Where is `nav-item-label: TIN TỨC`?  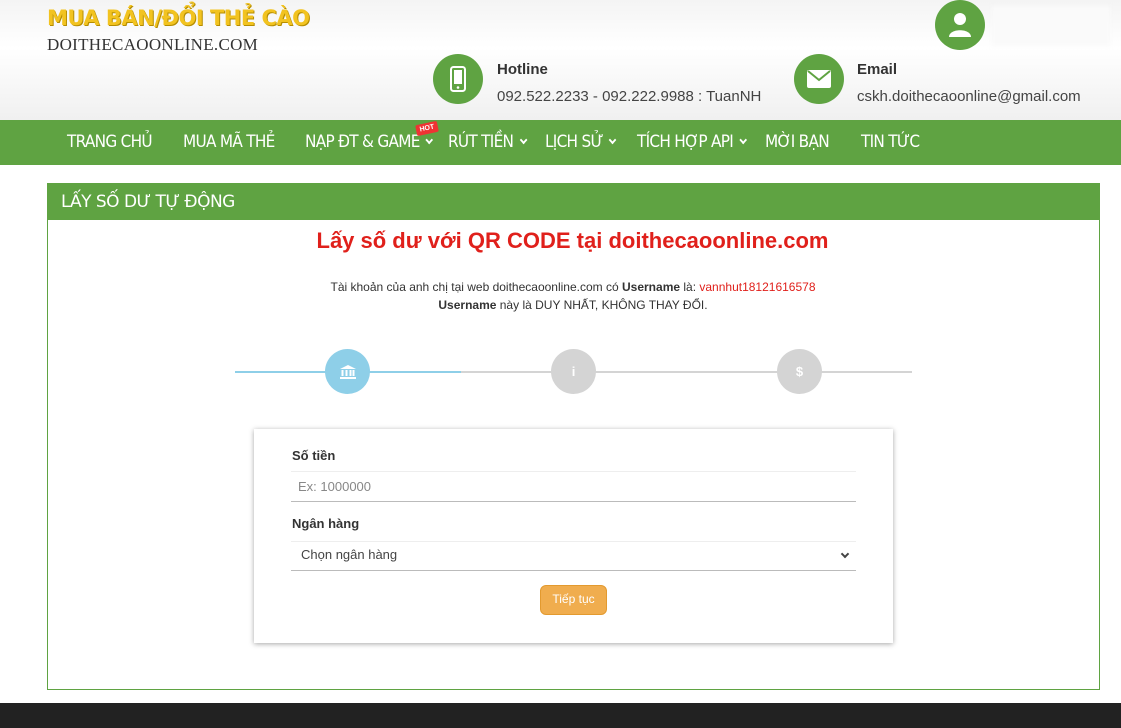
nav-item-label: TIN TỨC is located at coordinates (890, 142).